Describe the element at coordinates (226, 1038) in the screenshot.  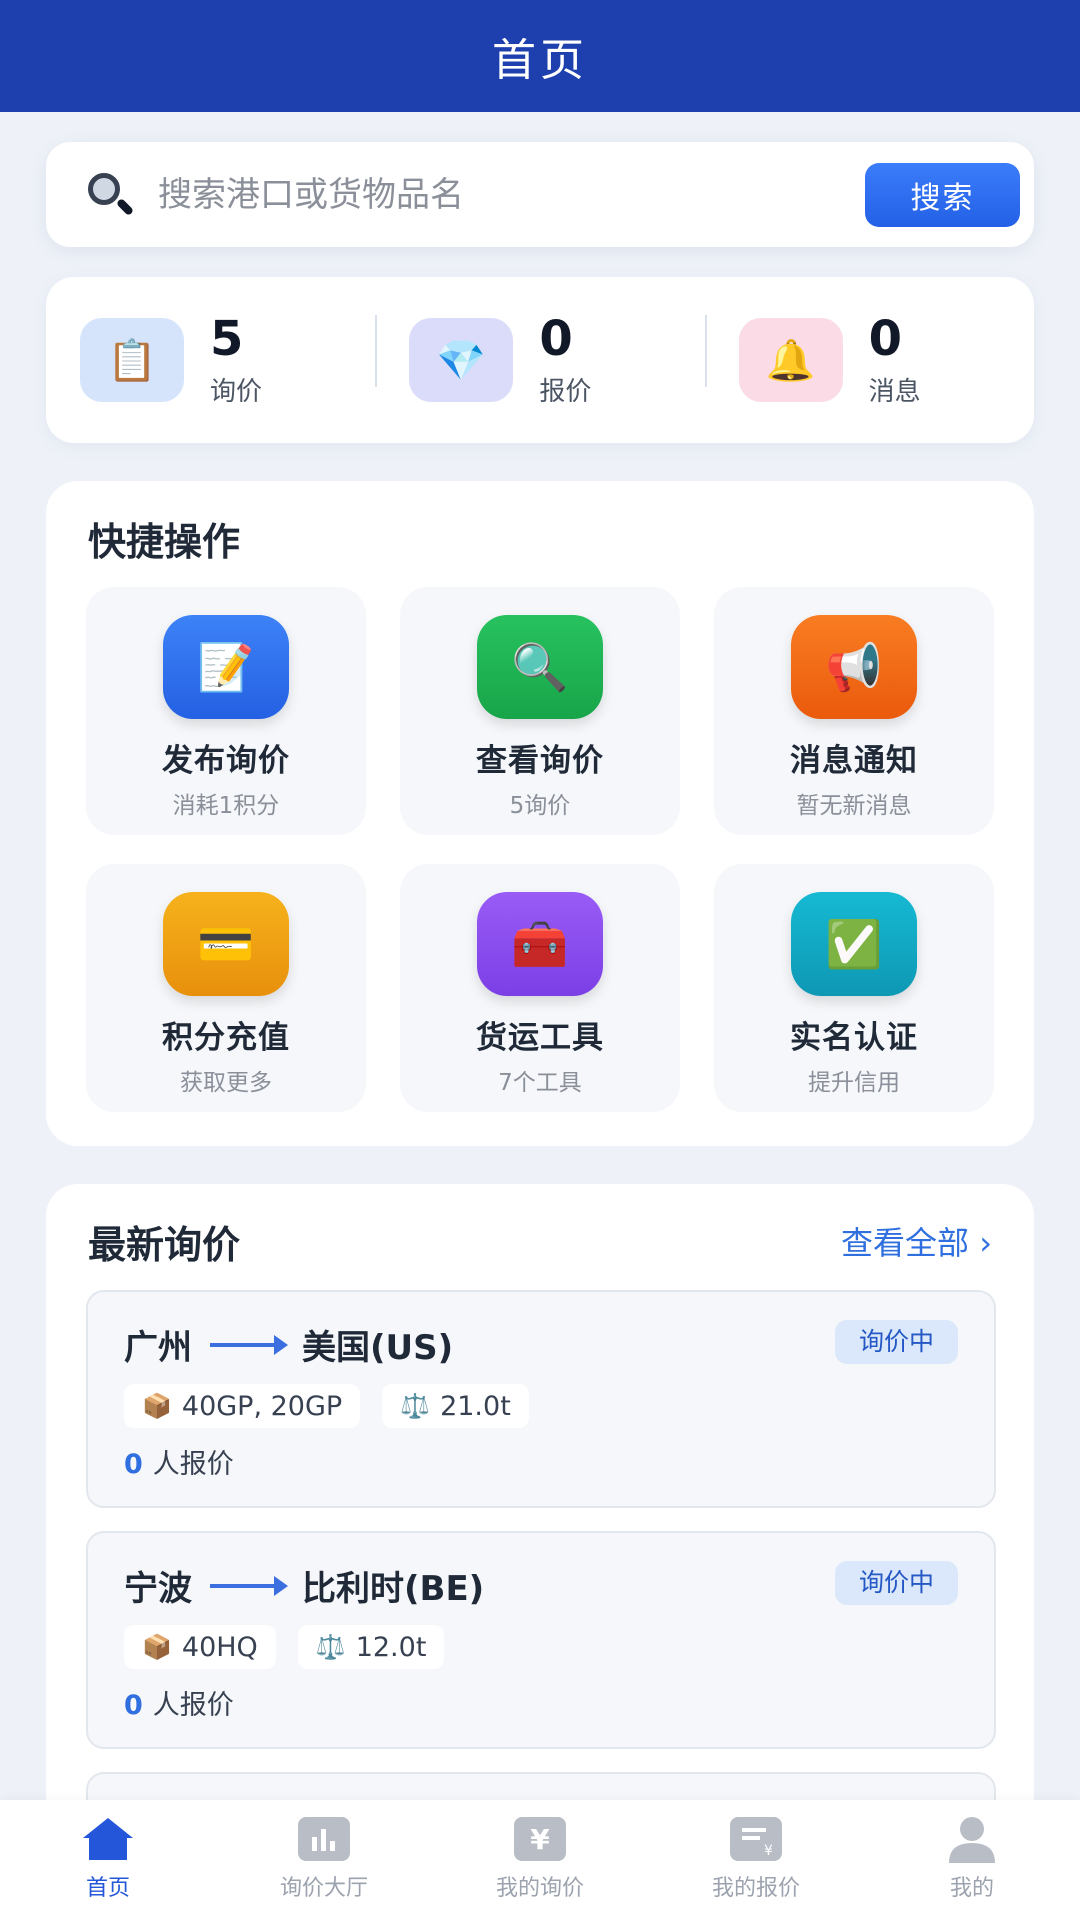
I see `tile-title: 积分充值` at that location.